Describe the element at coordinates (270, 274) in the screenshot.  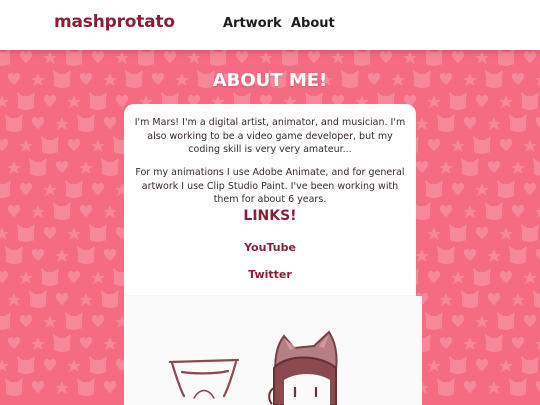
I see `twitter-link: Twitter` at that location.